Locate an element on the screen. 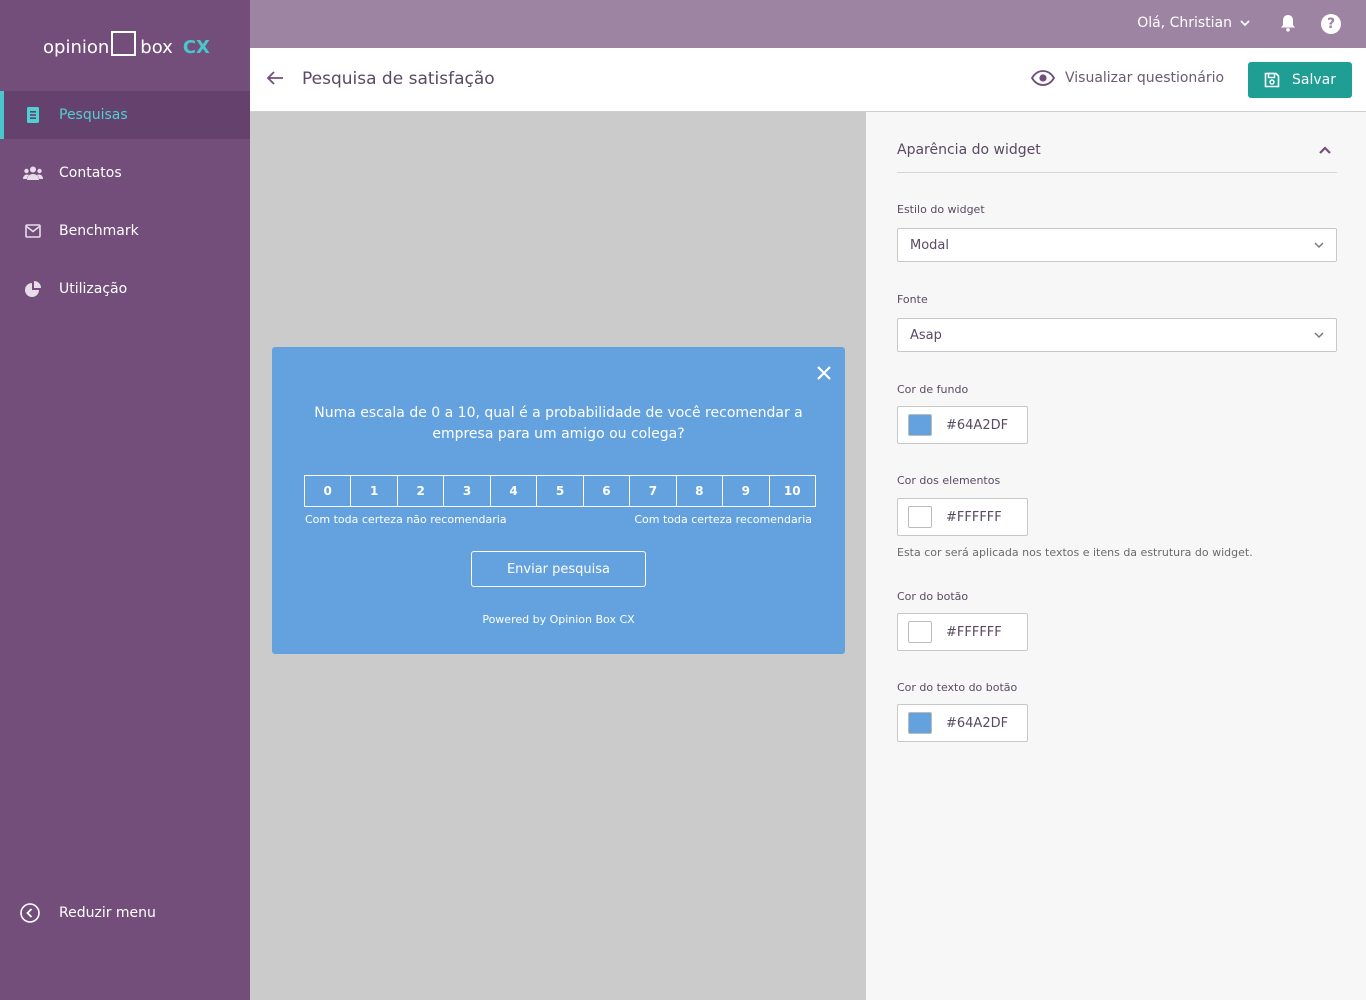 The width and height of the screenshot is (1366, 1000). close-widget-button is located at coordinates (824, 373).